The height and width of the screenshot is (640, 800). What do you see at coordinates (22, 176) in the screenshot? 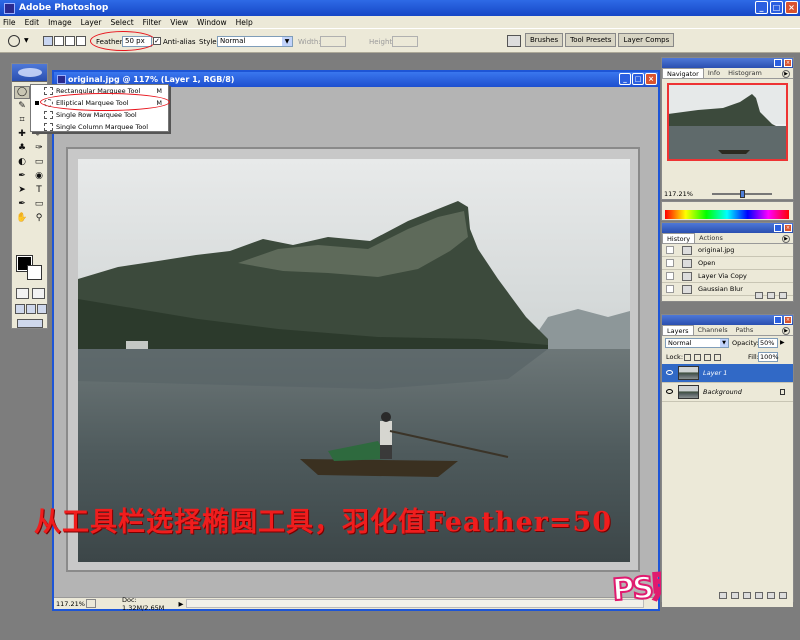
I see `blur-tool-icon: ✒` at bounding box center [22, 176].